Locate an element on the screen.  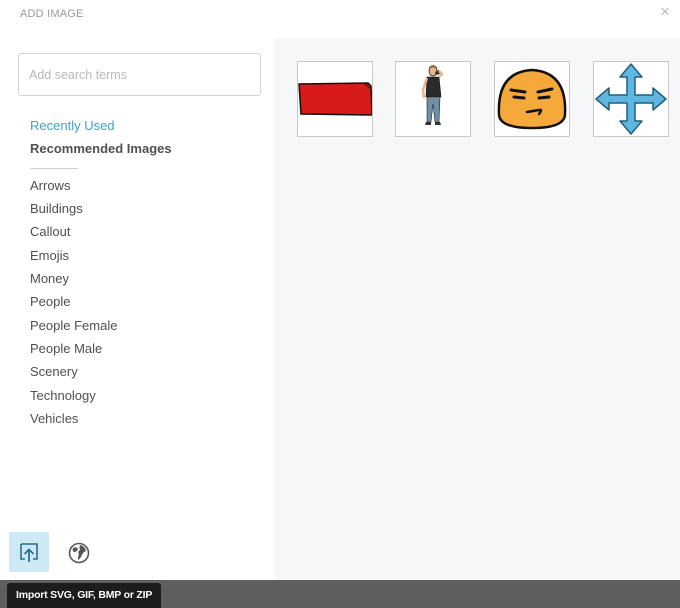
person-on-phone-icon is located at coordinates (432, 95).